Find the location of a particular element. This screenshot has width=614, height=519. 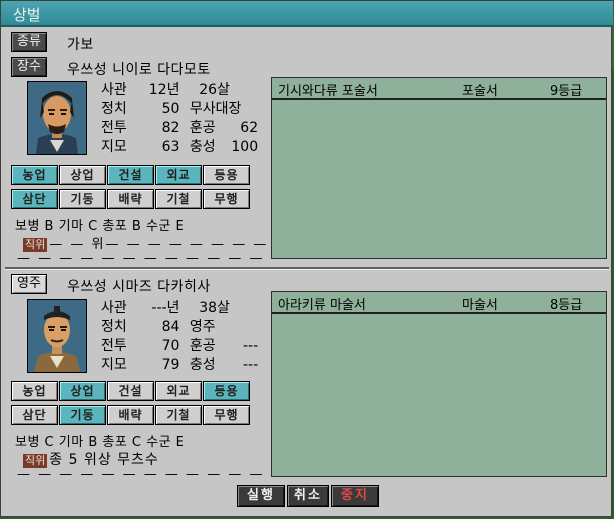

section-divider is located at coordinates (307, 268).